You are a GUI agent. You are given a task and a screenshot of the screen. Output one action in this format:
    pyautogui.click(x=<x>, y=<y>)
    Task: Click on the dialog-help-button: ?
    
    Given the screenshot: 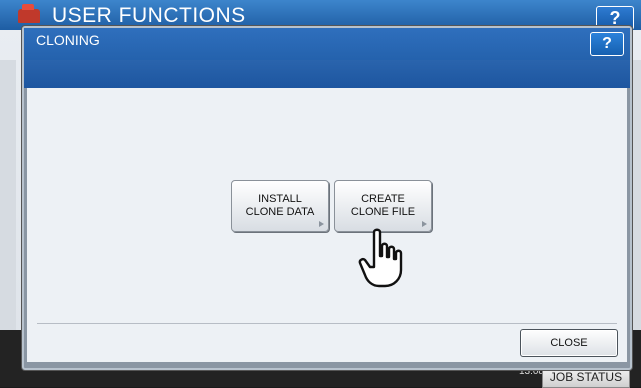 What is the action you would take?
    pyautogui.click(x=607, y=44)
    